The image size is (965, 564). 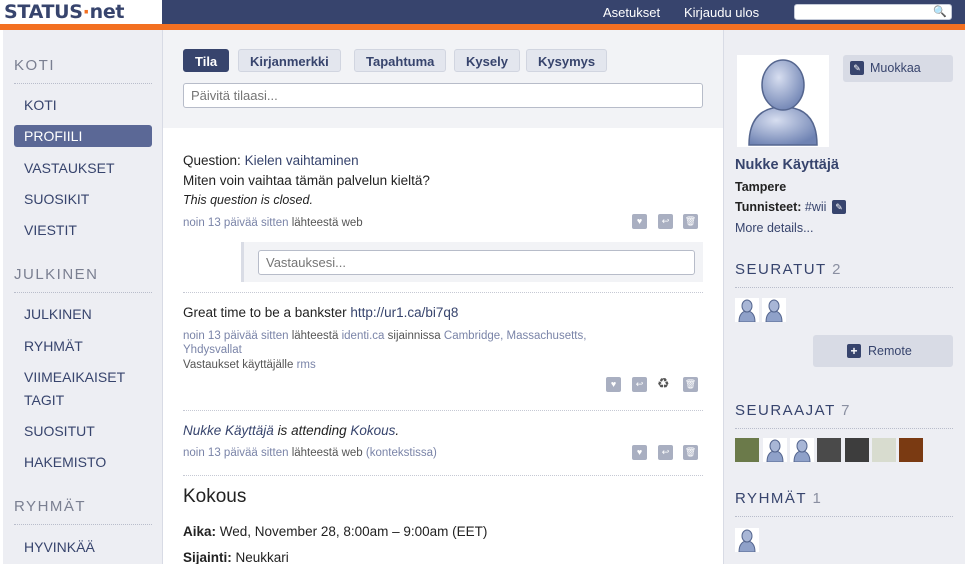 I want to click on nav-heading-public: JULKINEN, so click(x=56, y=274).